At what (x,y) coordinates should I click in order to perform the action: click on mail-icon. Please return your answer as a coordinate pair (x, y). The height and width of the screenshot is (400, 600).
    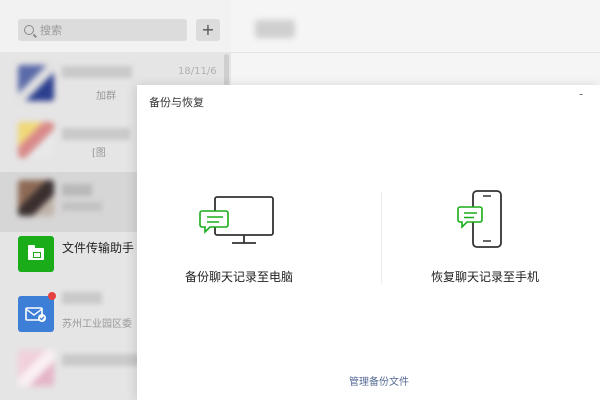
    Looking at the image, I should click on (35, 314).